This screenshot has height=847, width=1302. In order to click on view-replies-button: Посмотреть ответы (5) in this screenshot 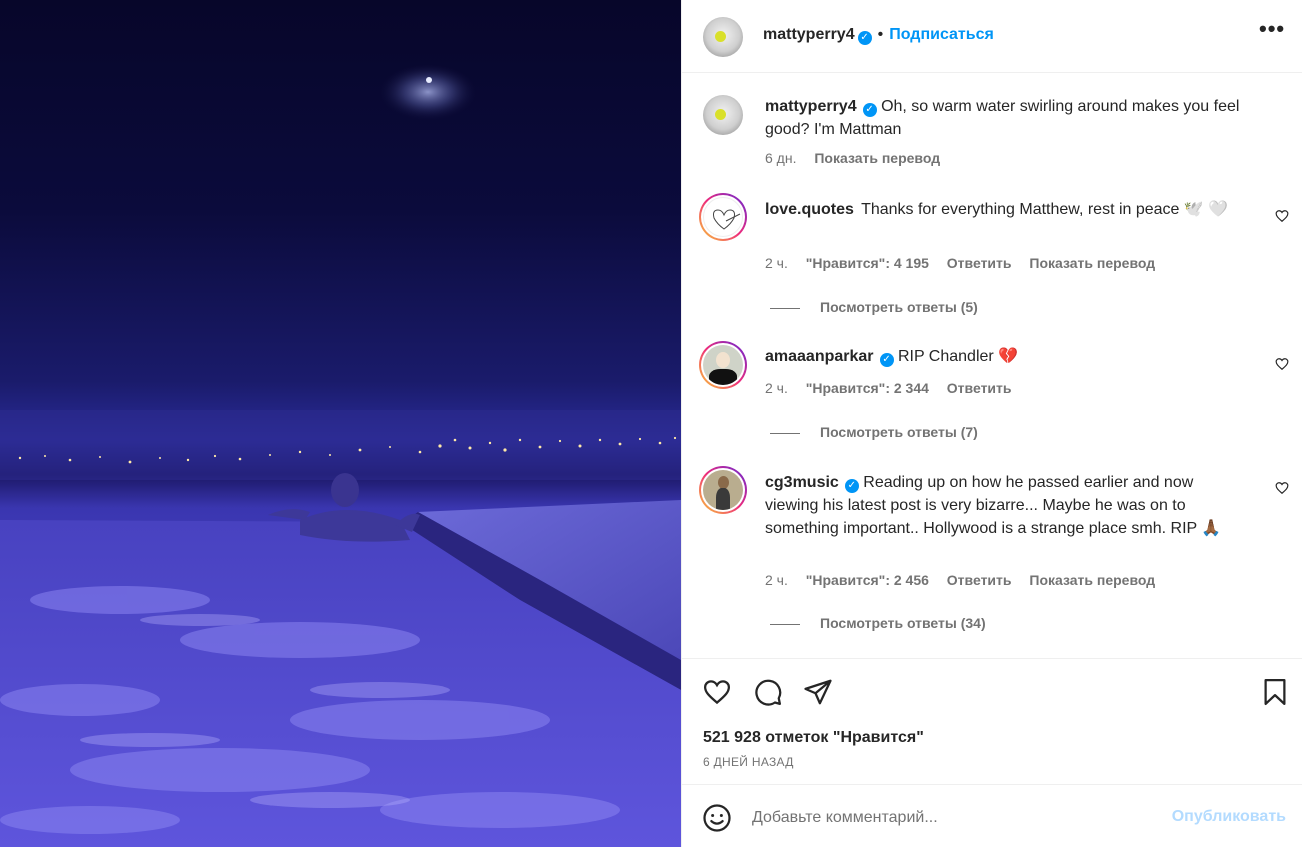, I will do `click(874, 307)`.